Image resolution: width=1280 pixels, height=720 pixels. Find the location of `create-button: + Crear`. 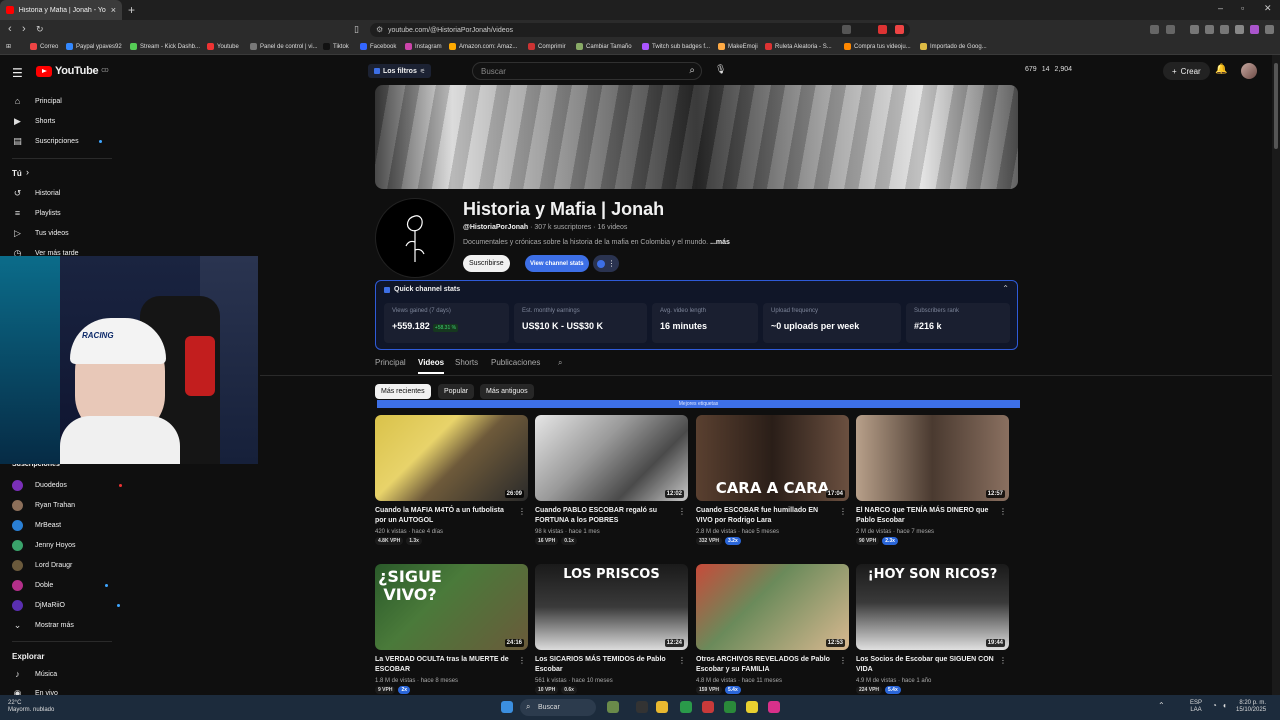

create-button: + Crear is located at coordinates (1186, 71).